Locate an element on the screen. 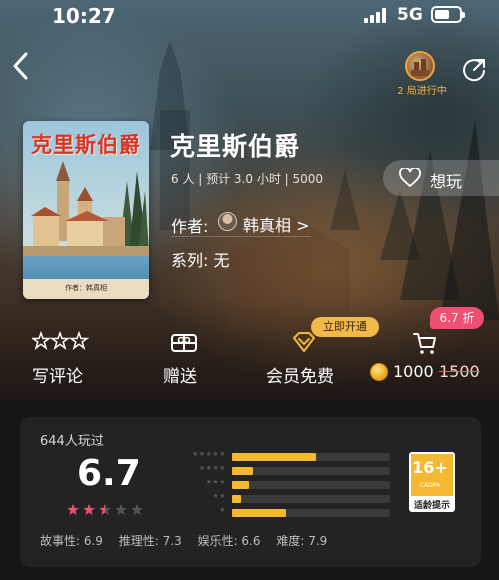 The image size is (499, 580). share-icon is located at coordinates (474, 70).